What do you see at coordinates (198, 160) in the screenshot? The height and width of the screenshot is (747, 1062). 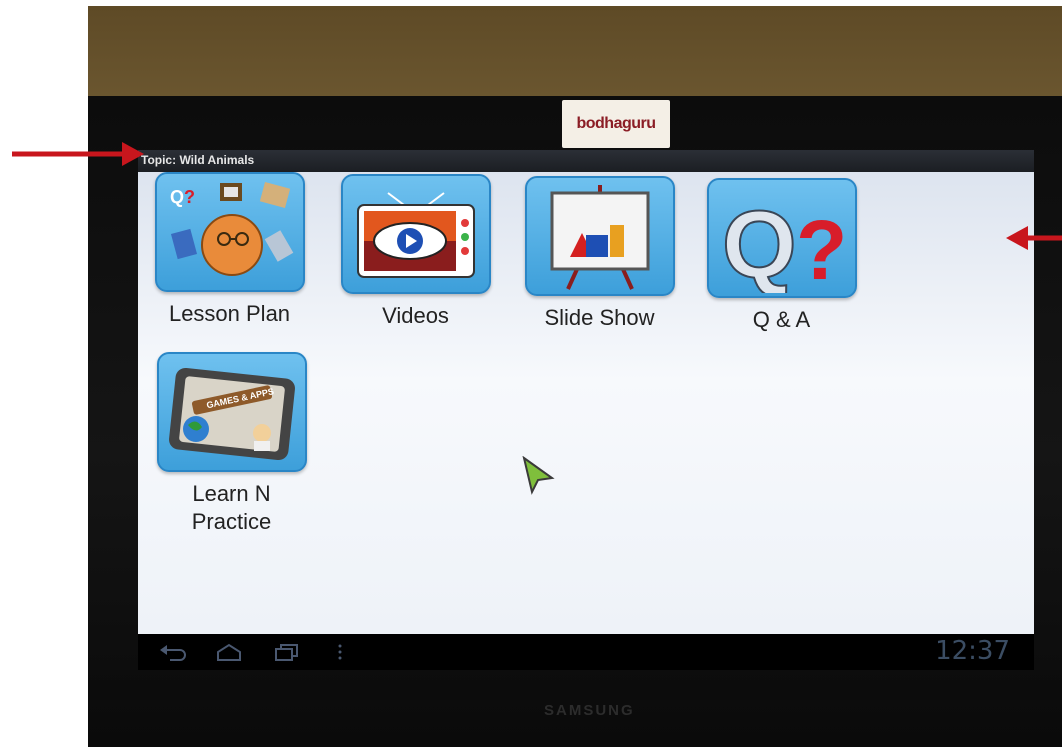 I see `topic-title: Topic: Wild Animals` at bounding box center [198, 160].